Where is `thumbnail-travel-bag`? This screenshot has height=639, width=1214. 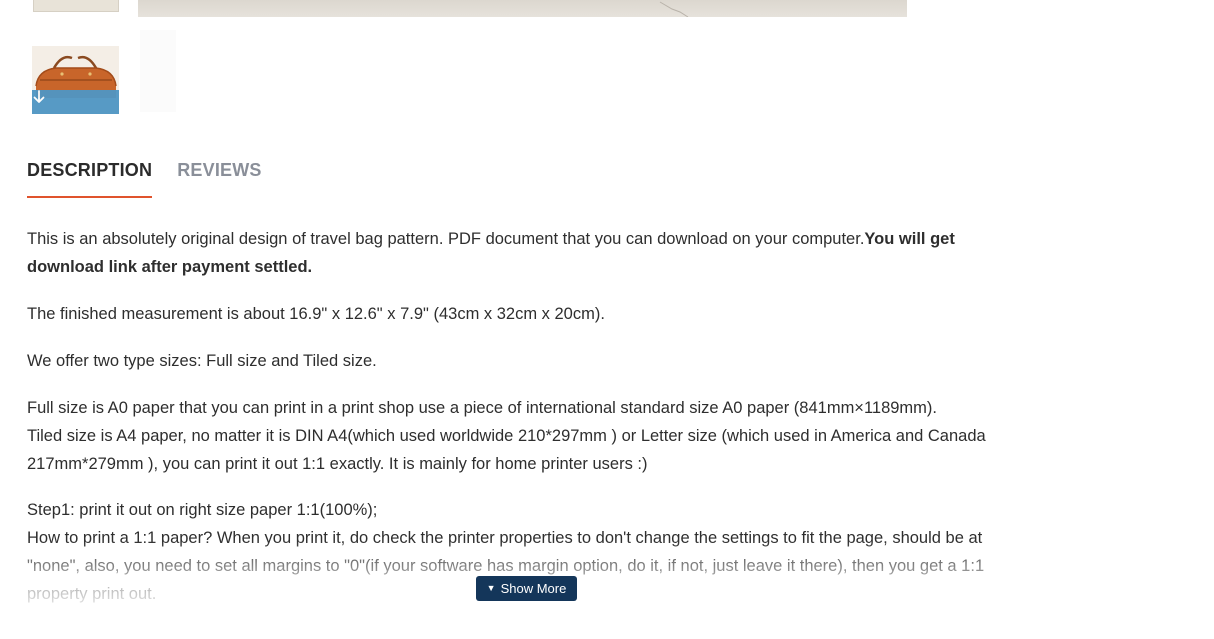
thumbnail-travel-bag is located at coordinates (75, 80).